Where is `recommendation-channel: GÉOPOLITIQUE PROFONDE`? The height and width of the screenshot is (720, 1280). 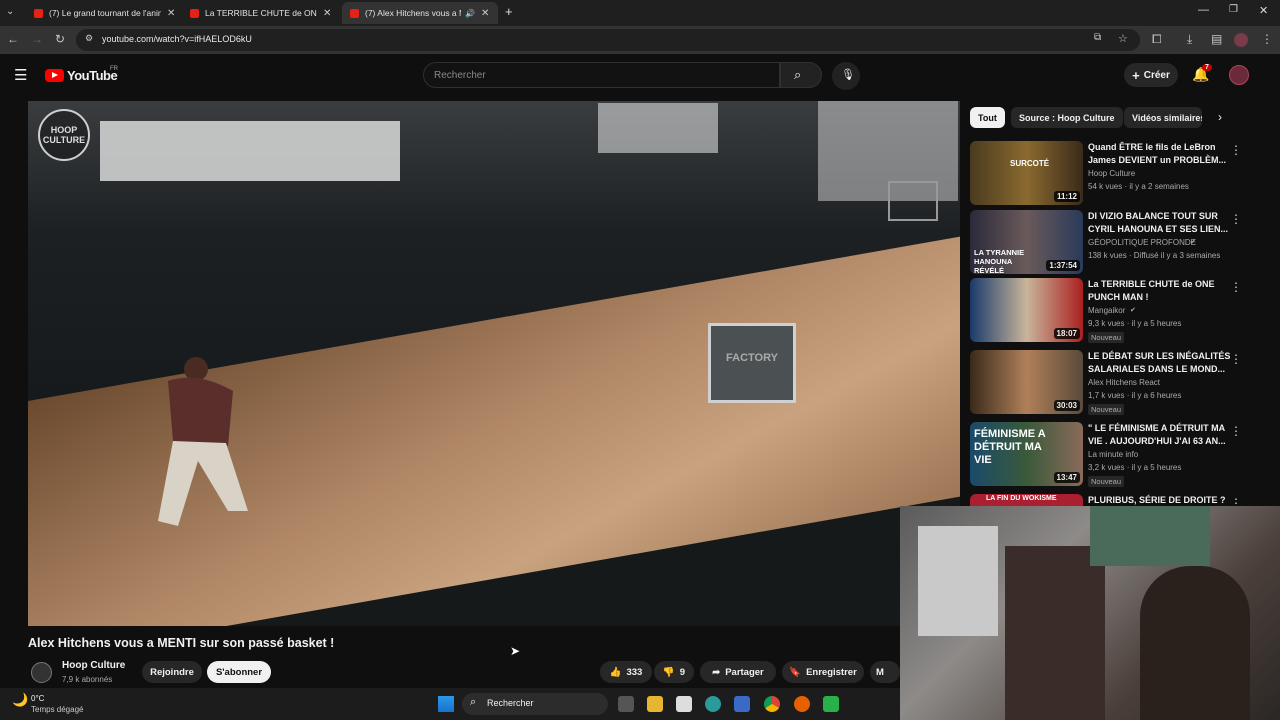
recommendation-channel: GÉOPOLITIQUE PROFONDE is located at coordinates (1142, 242).